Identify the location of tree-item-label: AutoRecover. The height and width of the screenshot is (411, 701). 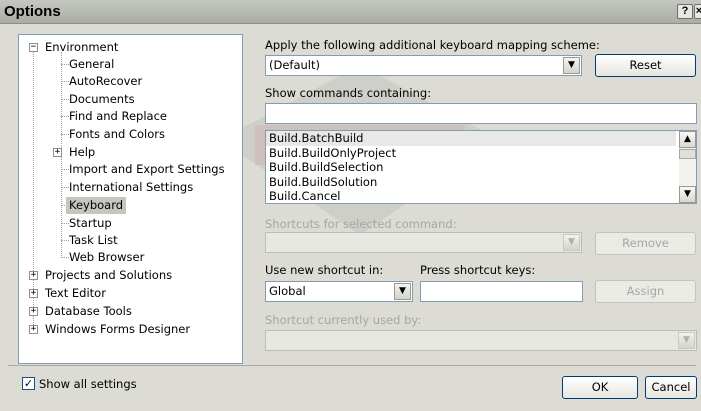
(106, 81).